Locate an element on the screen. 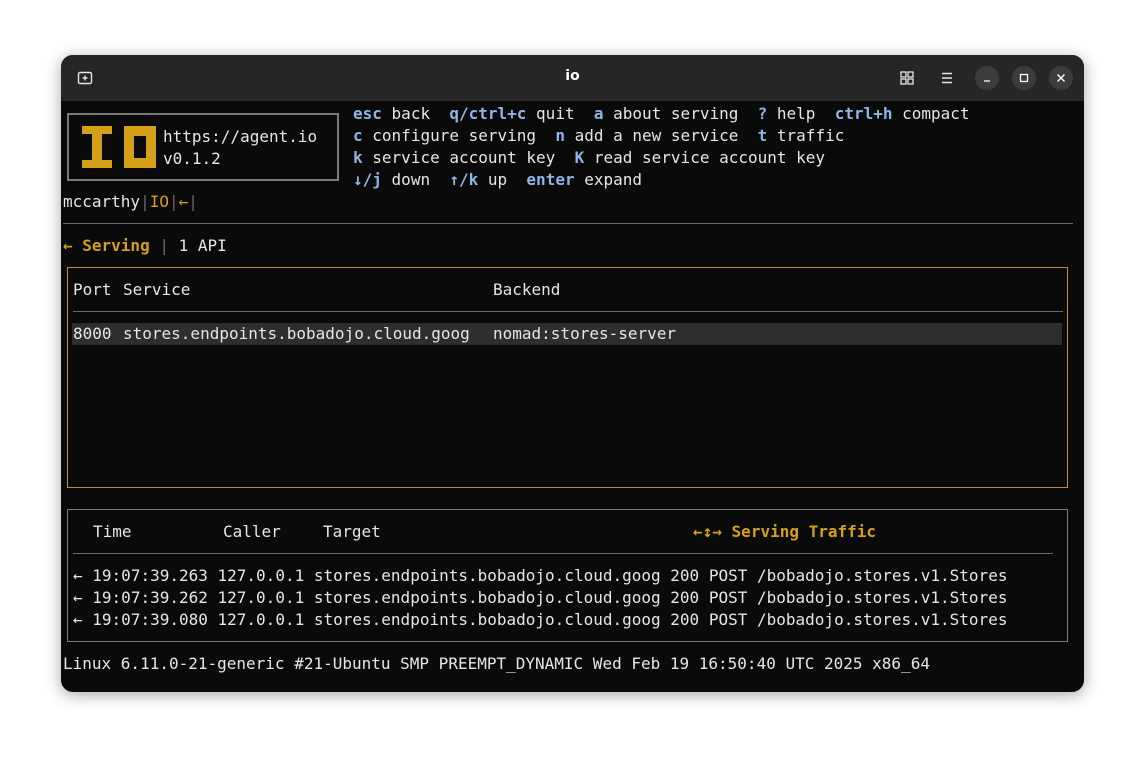  table-header-divider is located at coordinates (568, 311).